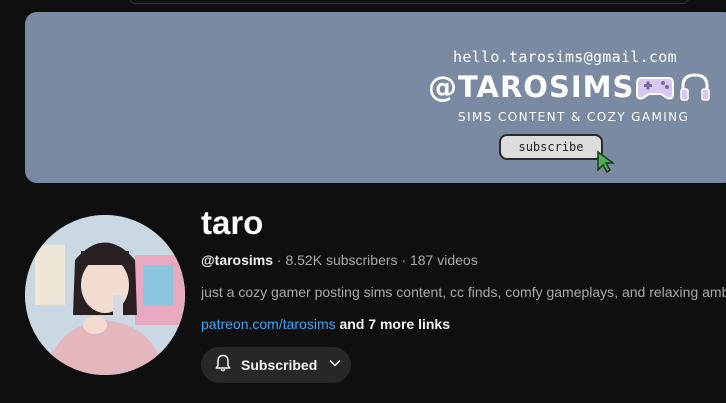 This screenshot has width=726, height=403. What do you see at coordinates (395, 324) in the screenshot?
I see `more-links-button: and 7 more links` at bounding box center [395, 324].